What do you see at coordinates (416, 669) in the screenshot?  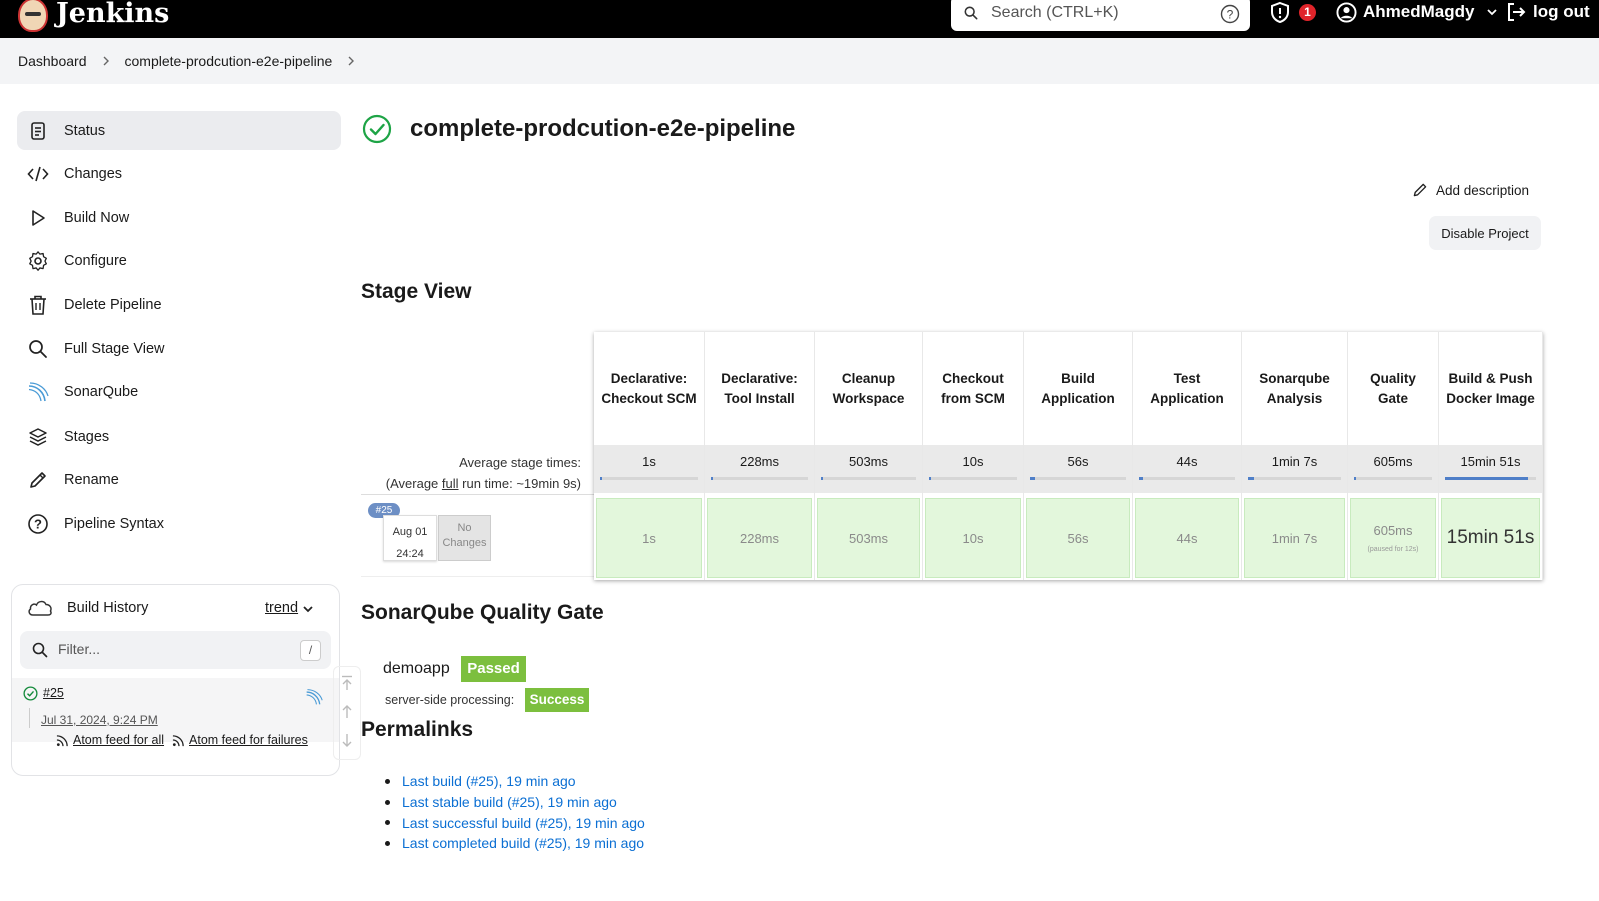 I see `sonar-project-name: demoapp` at bounding box center [416, 669].